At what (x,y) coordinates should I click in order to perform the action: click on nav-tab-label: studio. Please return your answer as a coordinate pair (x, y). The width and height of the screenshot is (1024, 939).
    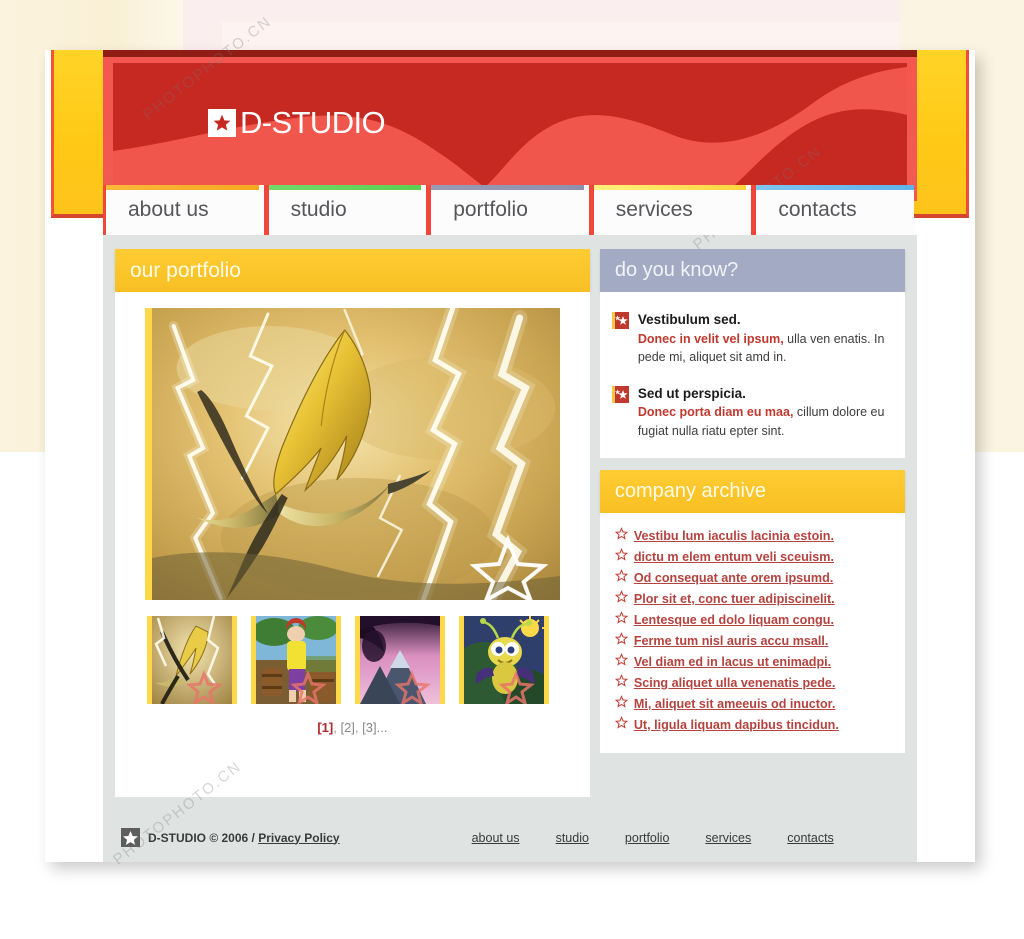
    Looking at the image, I should click on (318, 209).